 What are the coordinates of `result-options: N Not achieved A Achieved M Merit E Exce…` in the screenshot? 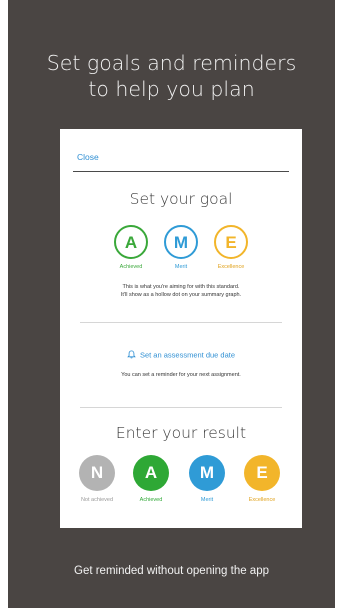 It's located at (181, 490).